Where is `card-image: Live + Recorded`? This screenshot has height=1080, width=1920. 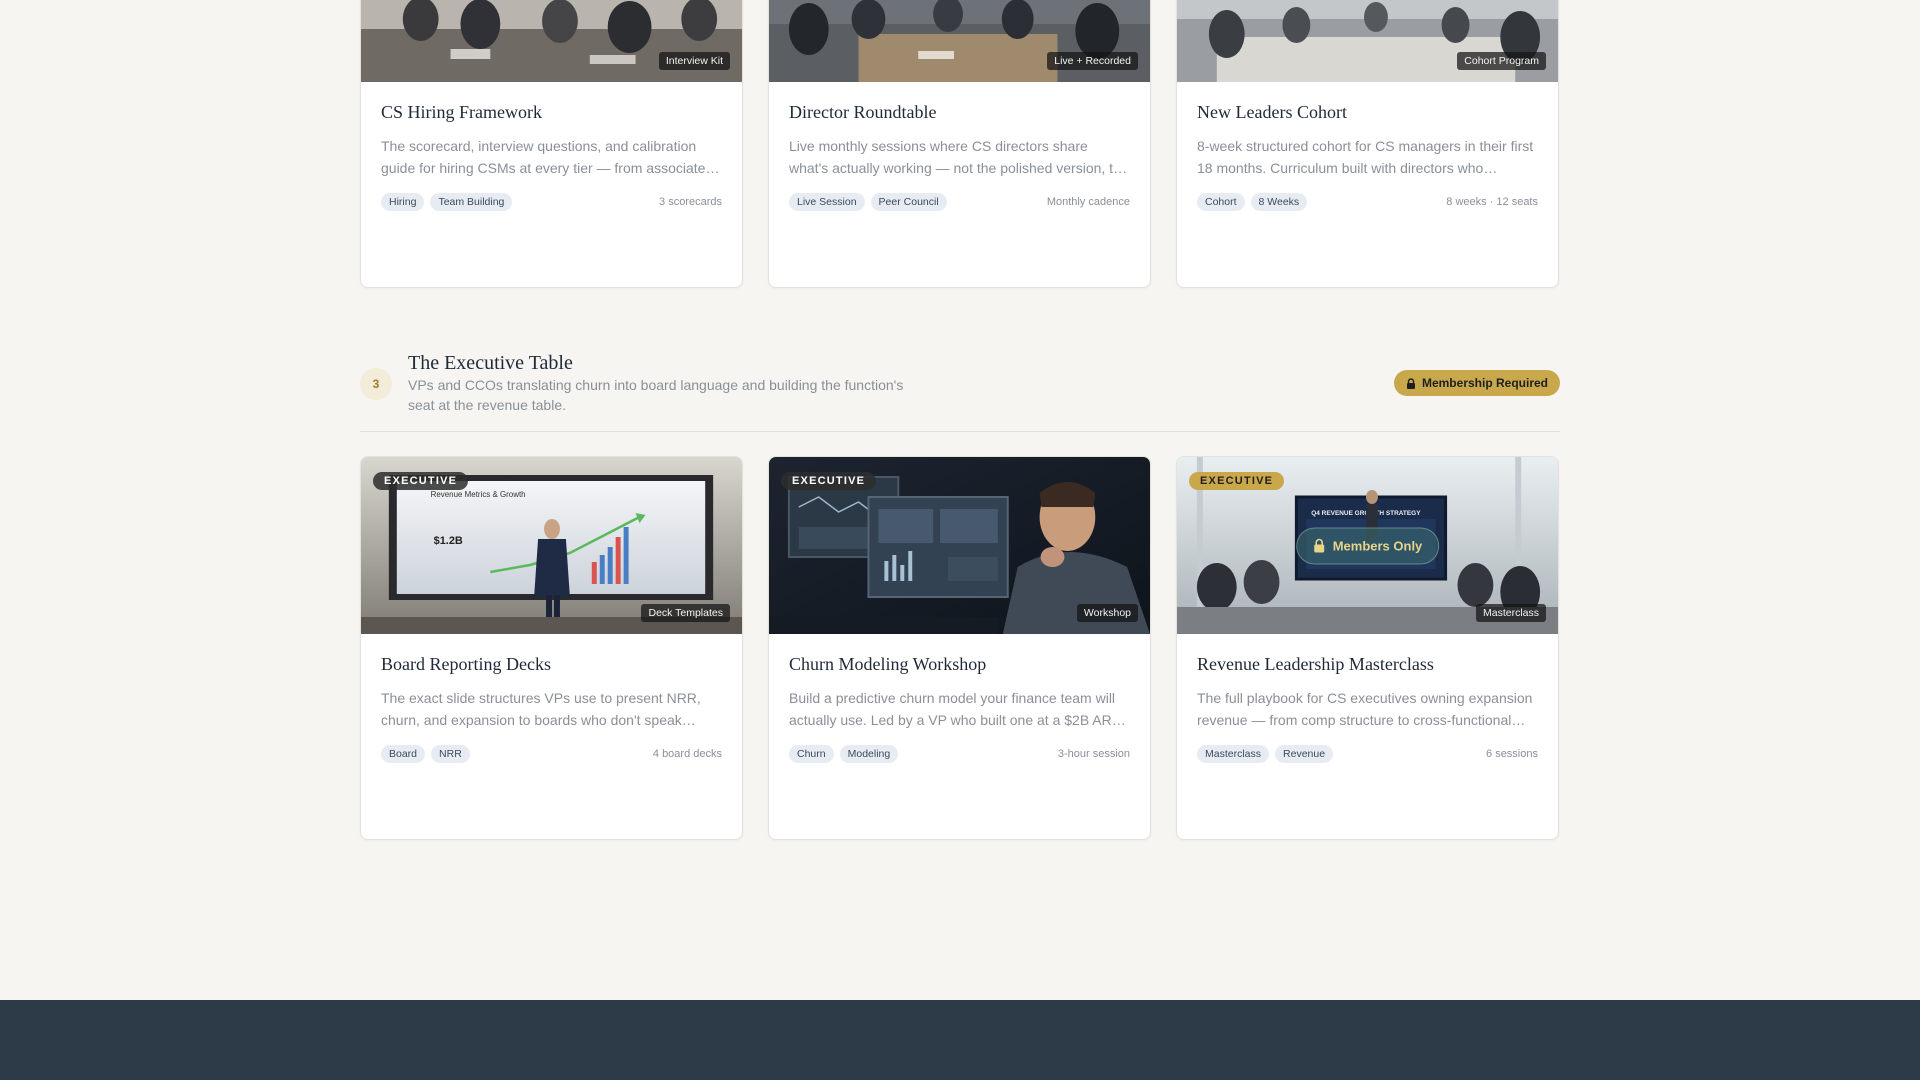
card-image: Live + Recorded is located at coordinates (959, 41).